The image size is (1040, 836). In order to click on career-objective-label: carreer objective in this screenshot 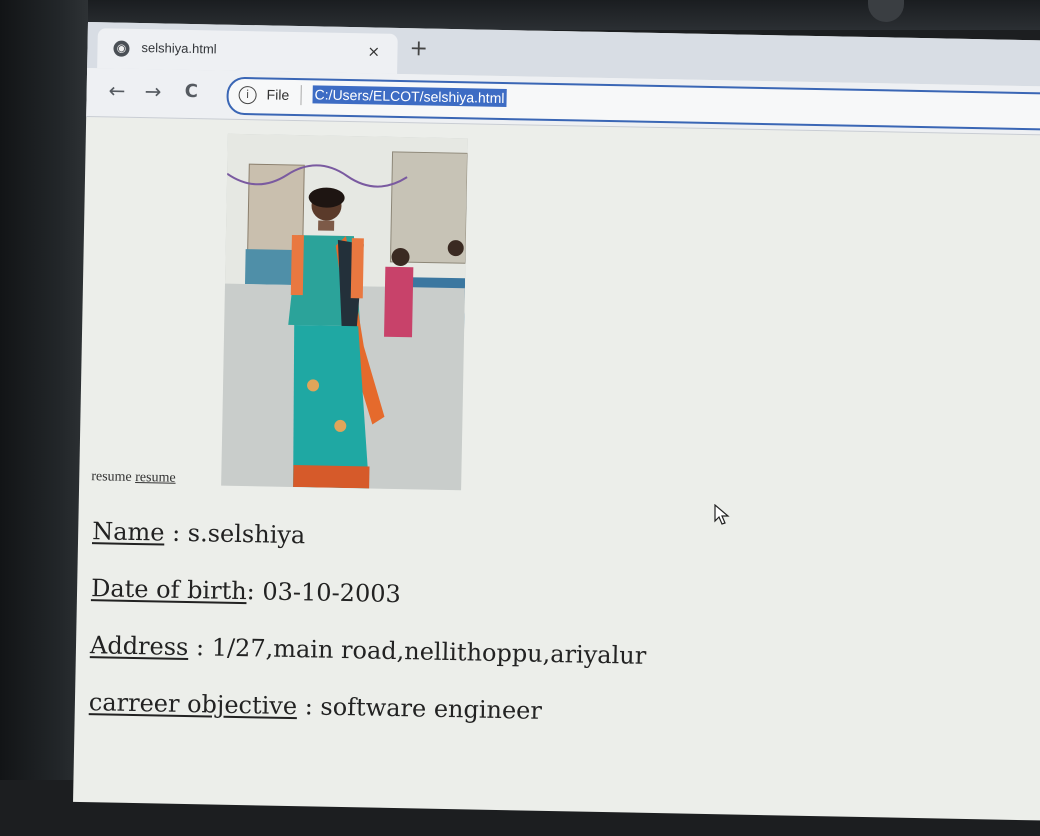, I will do `click(193, 704)`.